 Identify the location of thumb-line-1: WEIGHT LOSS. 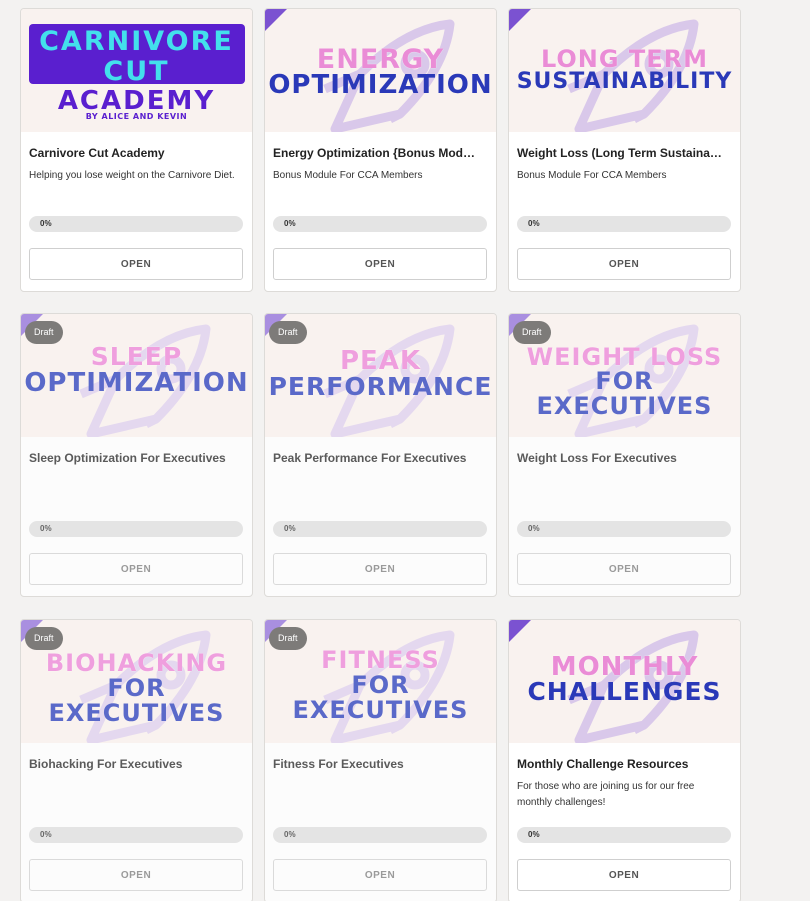
(624, 357).